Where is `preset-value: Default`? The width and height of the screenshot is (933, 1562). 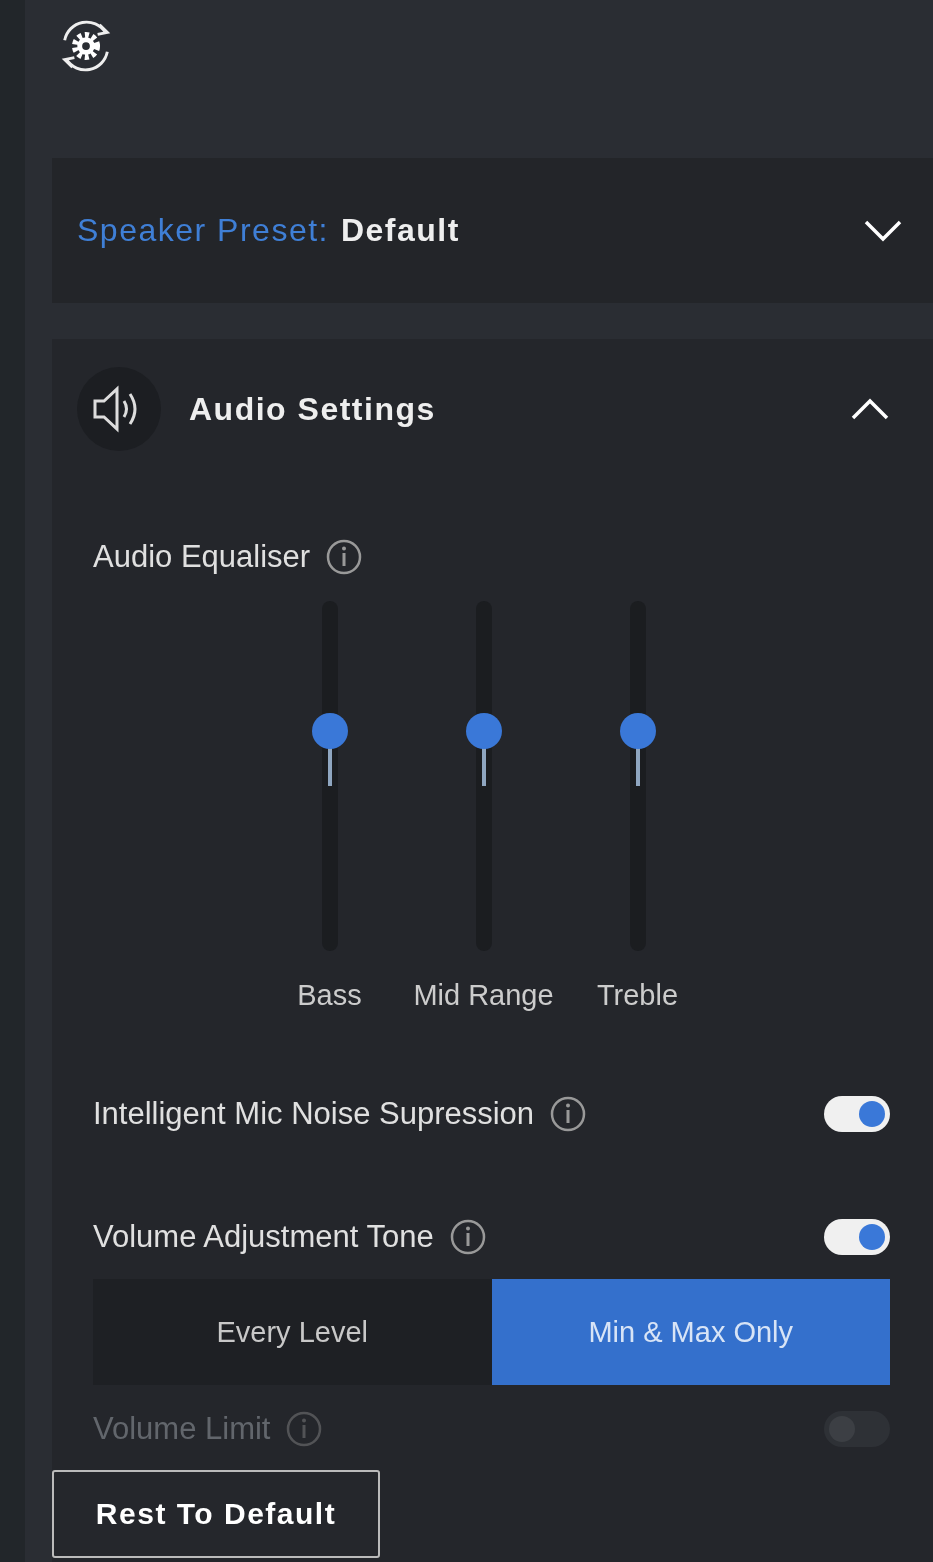 preset-value: Default is located at coordinates (400, 230).